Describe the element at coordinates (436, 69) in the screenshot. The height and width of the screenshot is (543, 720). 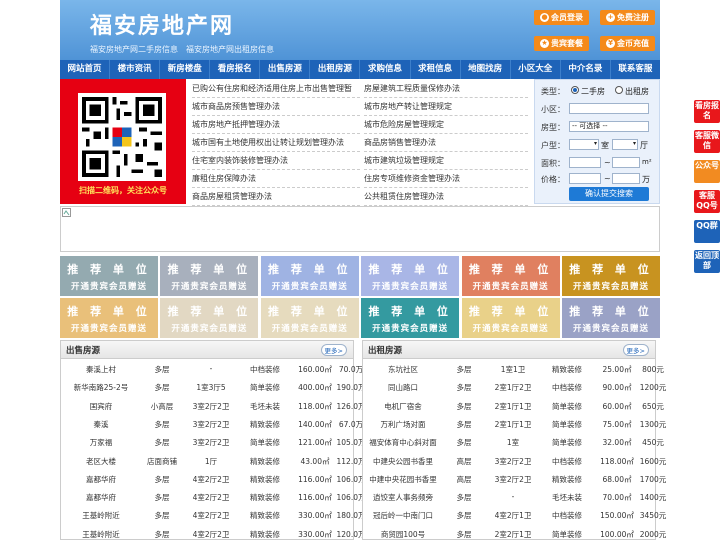
I see `nav-wanted-rent: 求租信息` at that location.